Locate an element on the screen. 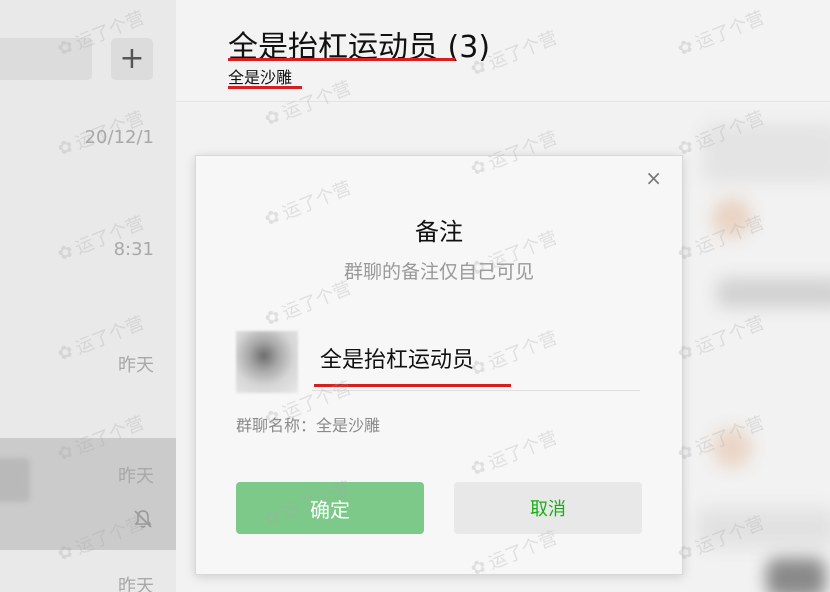 Image resolution: width=830 pixels, height=592 pixels. dialog-title: 备注 is located at coordinates (439, 232).